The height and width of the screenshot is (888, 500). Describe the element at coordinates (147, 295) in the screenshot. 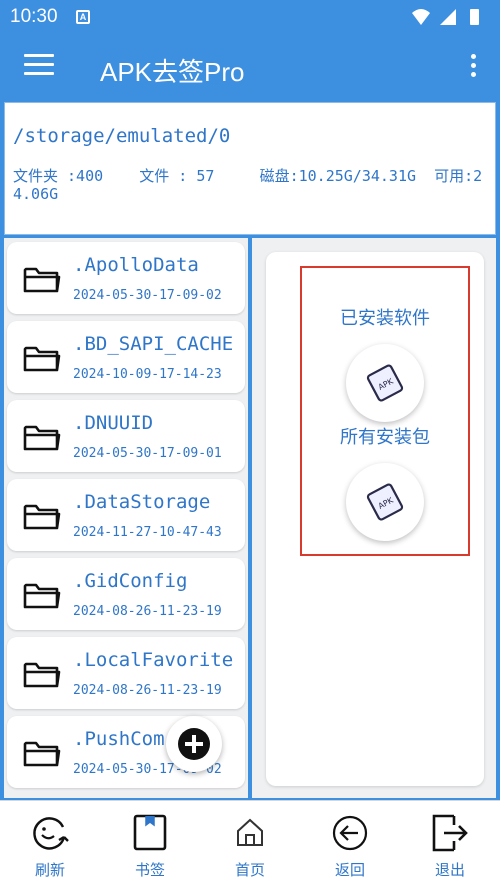

I see `file-date: 2024-05-30-17-09-02` at that location.